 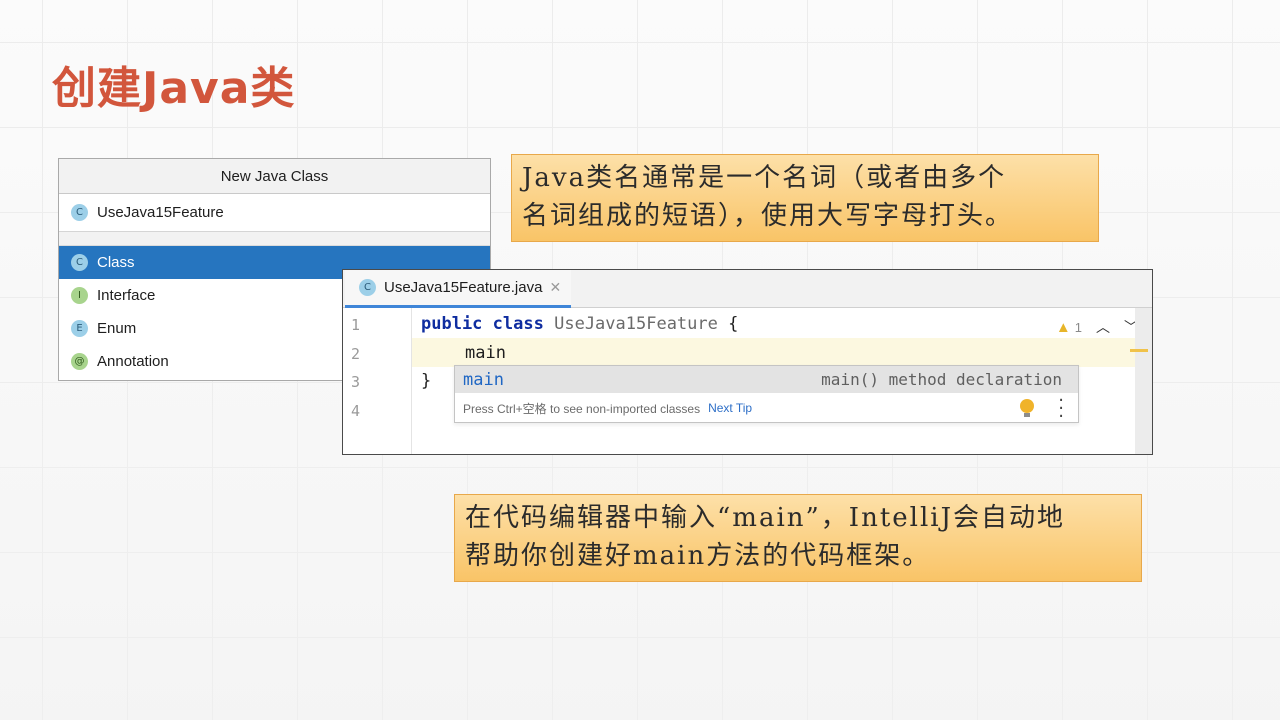 What do you see at coordinates (377, 381) in the screenshot?
I see `line-gutter: 1 2 3 4` at bounding box center [377, 381].